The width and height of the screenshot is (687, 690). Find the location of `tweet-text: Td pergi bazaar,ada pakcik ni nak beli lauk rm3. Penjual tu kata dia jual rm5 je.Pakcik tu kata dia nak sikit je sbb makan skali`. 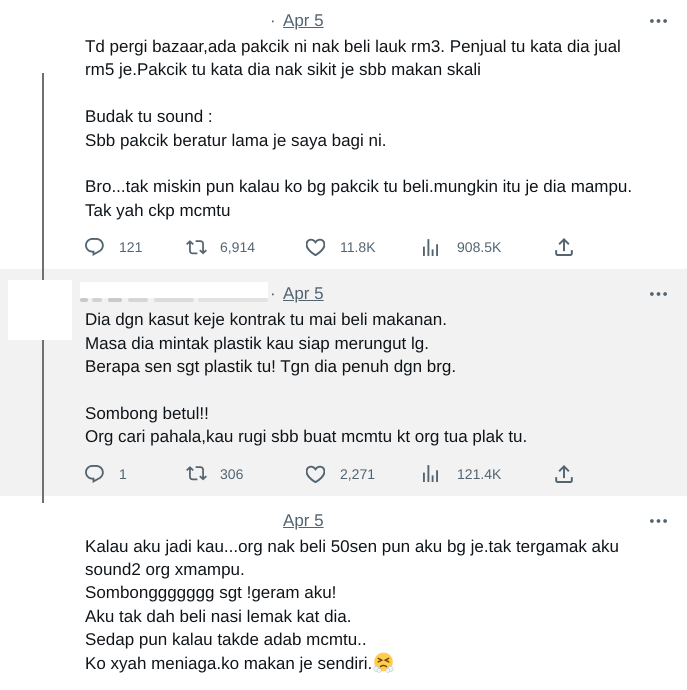

tweet-text: Td pergi bazaar,ada pakcik ni nak beli lauk rm3. Penjual tu kata dia jual rm5 je.Pakcik tu kata dia nak sikit je sbb makan skali is located at coordinates (353, 58).